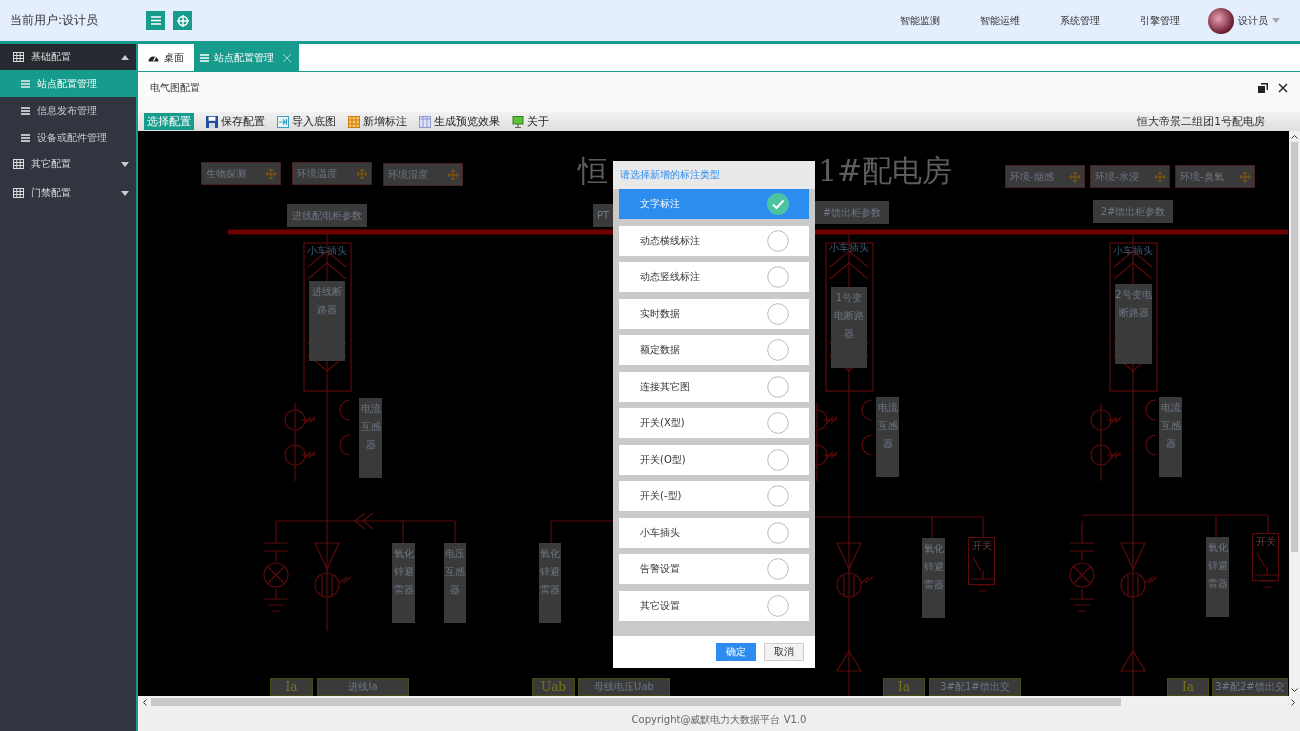 The width and height of the screenshot is (1300, 731). What do you see at coordinates (68, 137) in the screenshot?
I see `sidebar-item: 设备或配件管理` at bounding box center [68, 137].